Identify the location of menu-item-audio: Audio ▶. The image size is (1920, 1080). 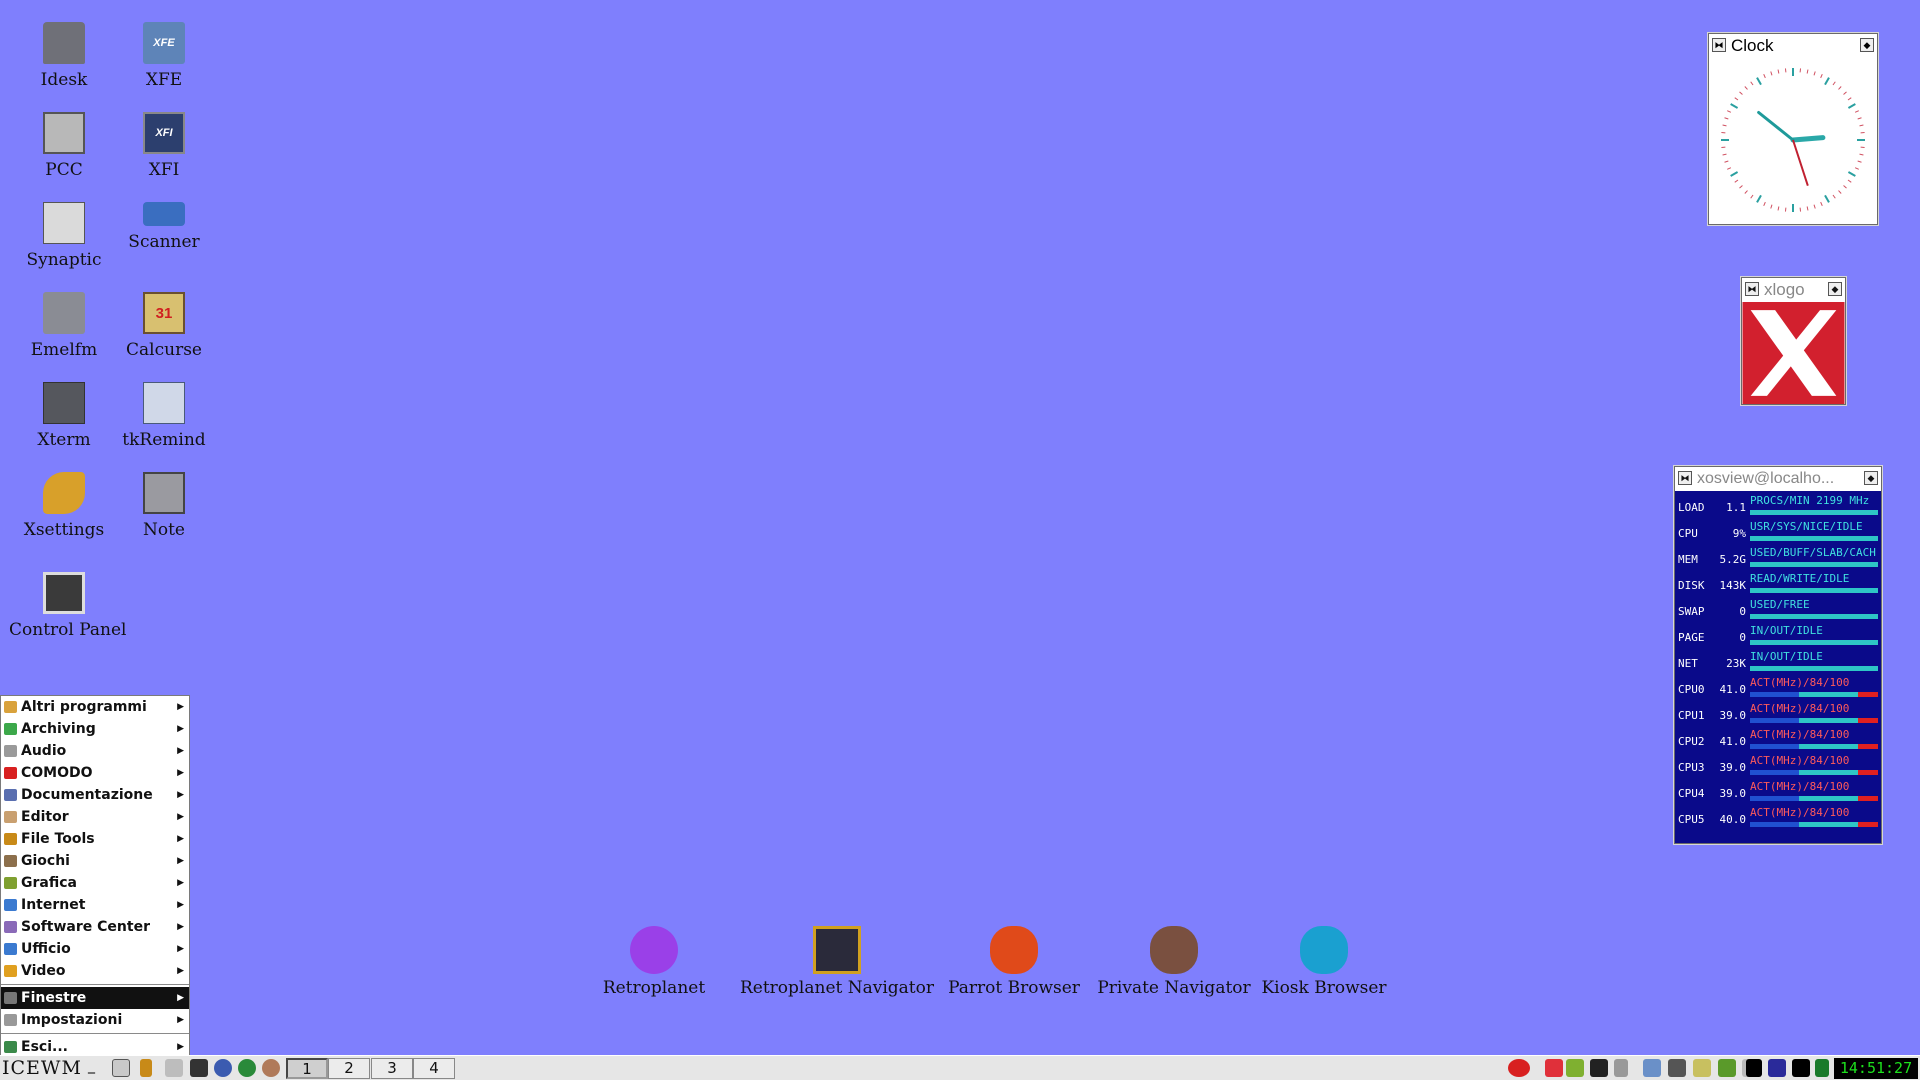
(95, 751).